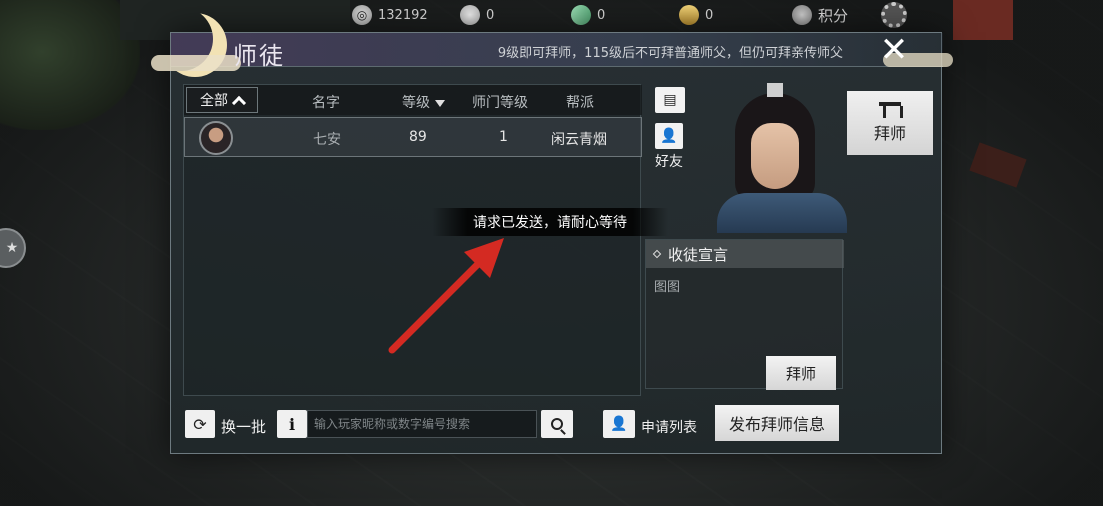 This screenshot has width=1103, height=506. I want to click on panel-hint: 9级即可拜师，115级后不可拜普通师父，但仍可拜亲传师父, so click(670, 53).